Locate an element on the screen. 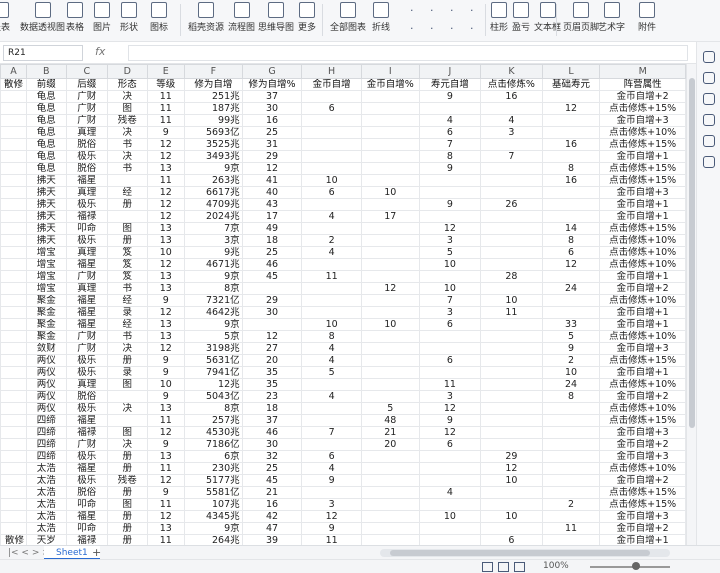 The width and height of the screenshot is (720, 573). add-sheet-button: + is located at coordinates (96, 552).